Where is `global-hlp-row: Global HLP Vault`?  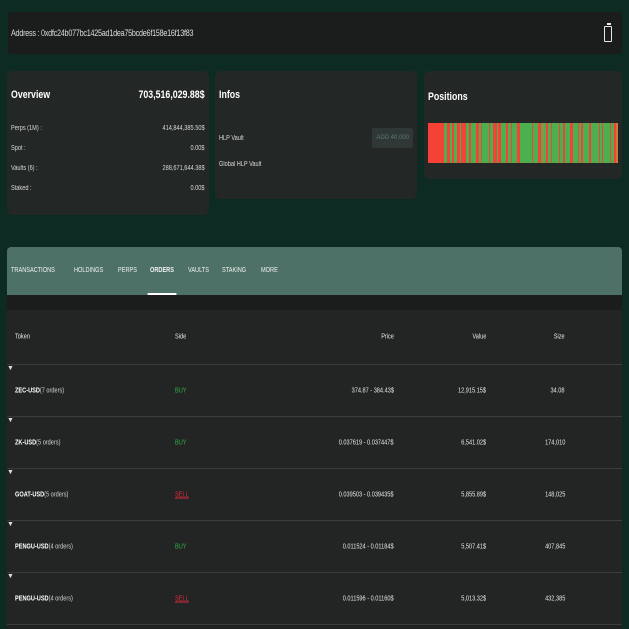 global-hlp-row: Global HLP Vault is located at coordinates (316, 164).